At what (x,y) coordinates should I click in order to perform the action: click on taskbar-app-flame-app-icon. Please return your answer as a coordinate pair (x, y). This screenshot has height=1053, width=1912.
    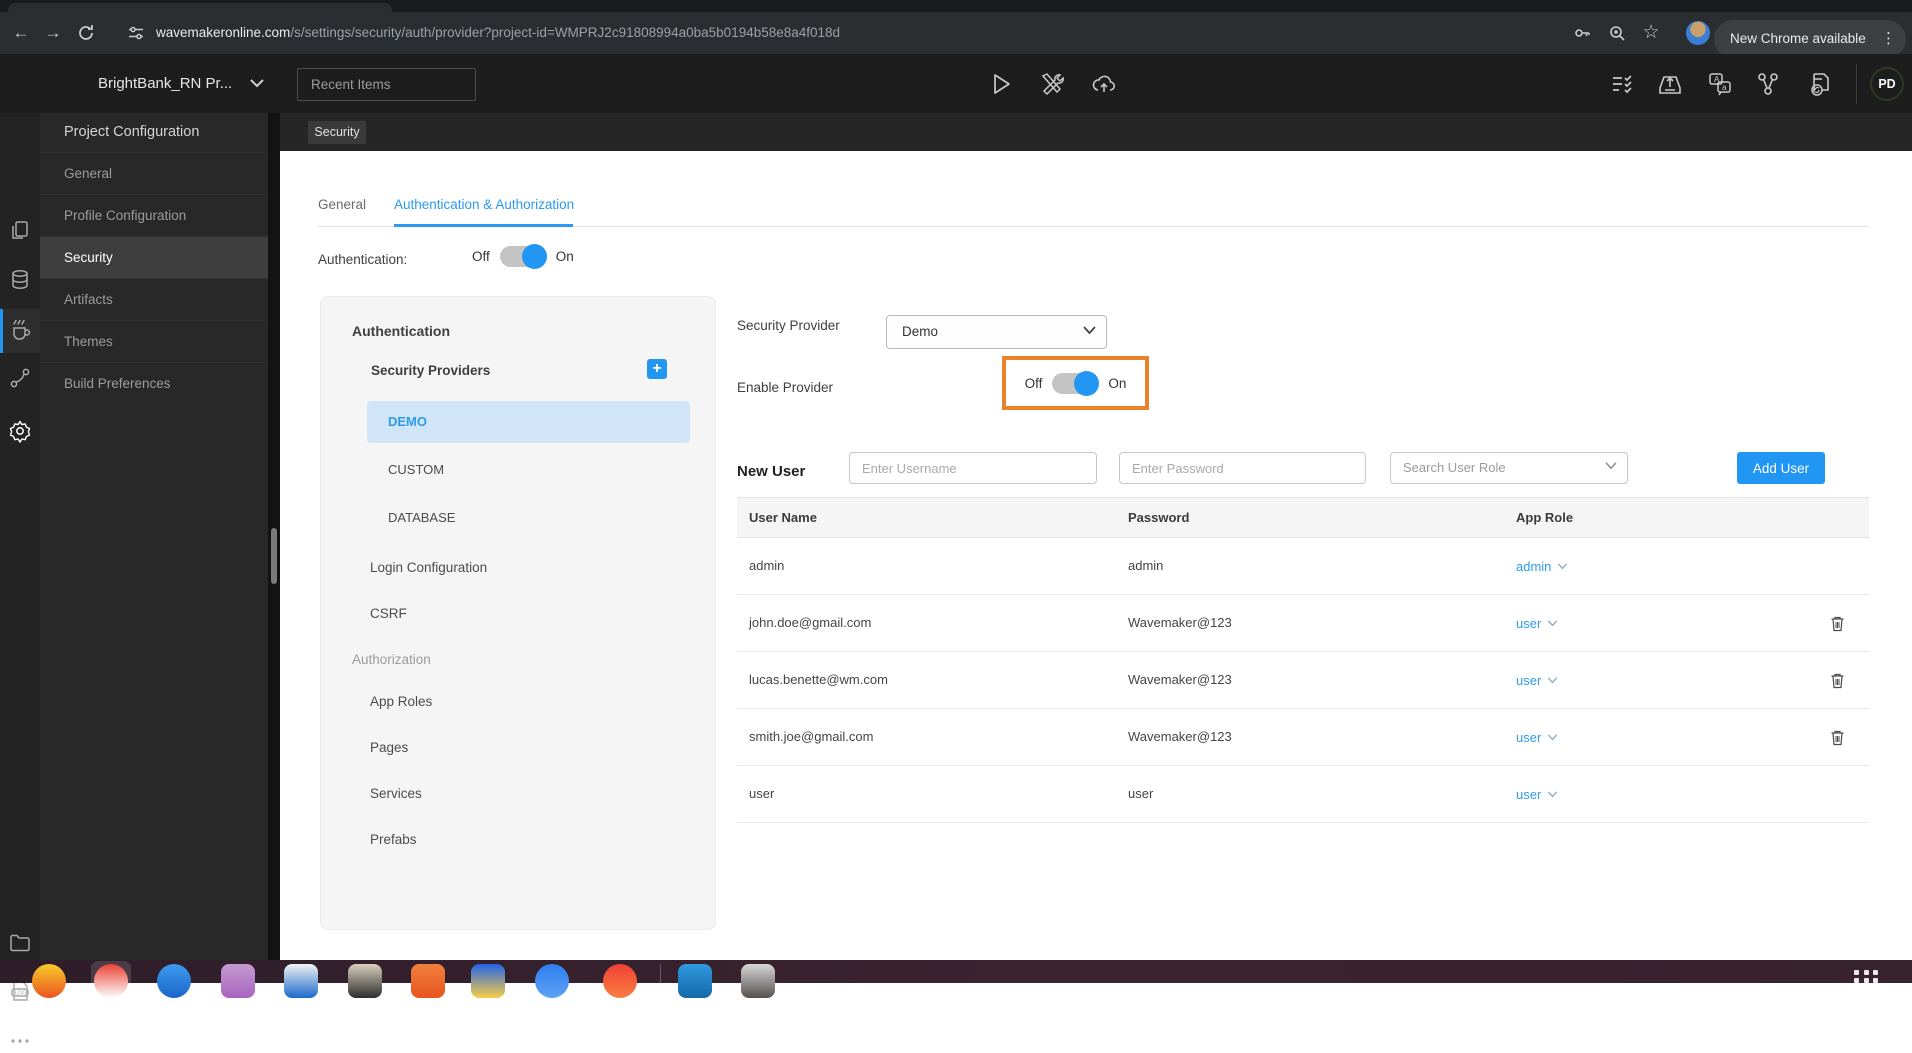
    Looking at the image, I should click on (49, 981).